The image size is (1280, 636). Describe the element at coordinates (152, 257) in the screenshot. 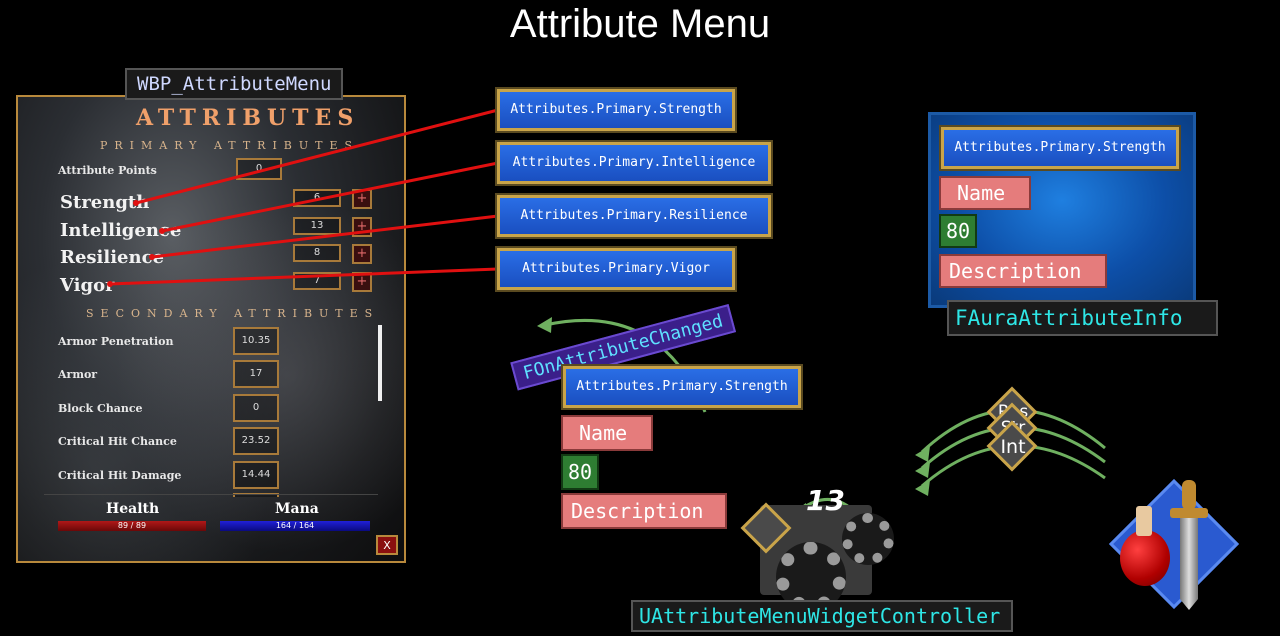

I see `connector-dot-resilience` at that location.